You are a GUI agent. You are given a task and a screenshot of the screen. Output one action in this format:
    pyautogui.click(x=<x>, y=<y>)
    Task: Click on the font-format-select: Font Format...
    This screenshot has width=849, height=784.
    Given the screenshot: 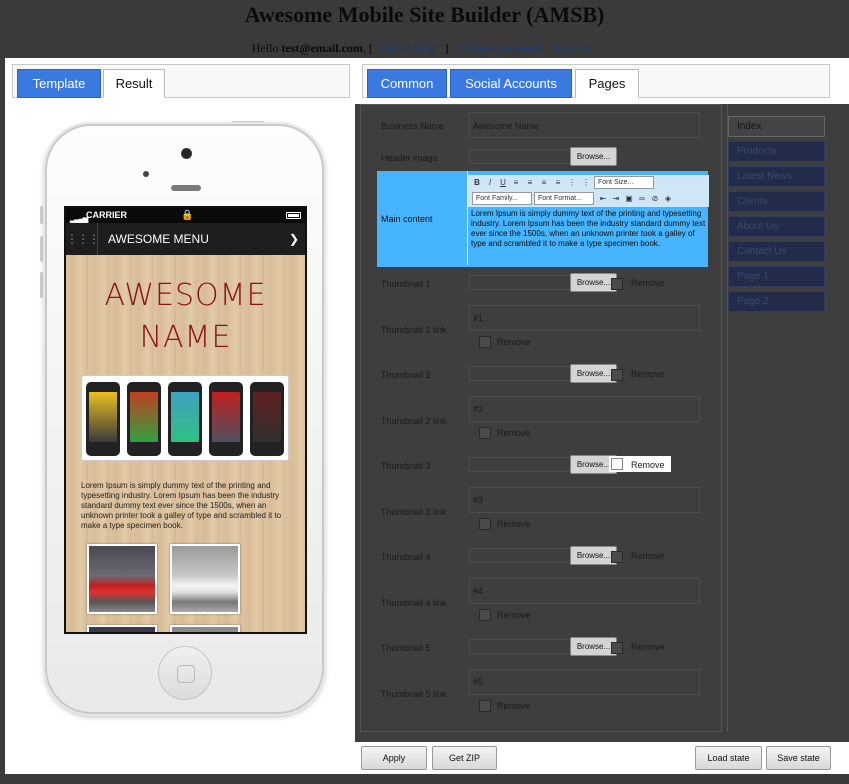 What is the action you would take?
    pyautogui.click(x=564, y=198)
    